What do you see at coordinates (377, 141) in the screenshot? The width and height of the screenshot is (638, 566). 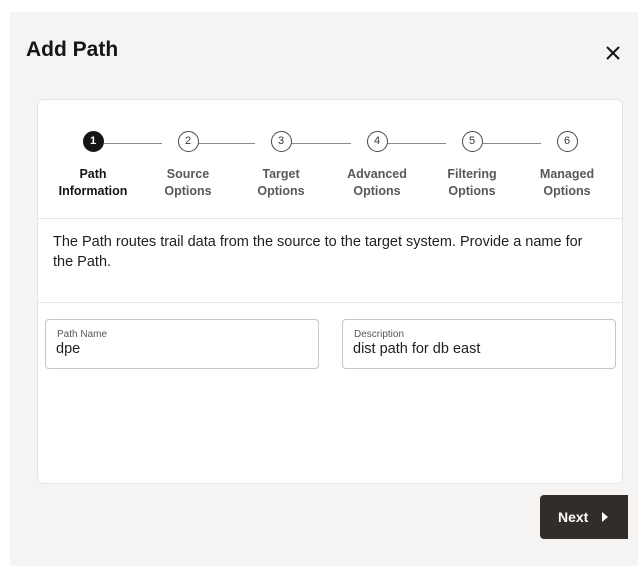 I see `step-number: 4` at bounding box center [377, 141].